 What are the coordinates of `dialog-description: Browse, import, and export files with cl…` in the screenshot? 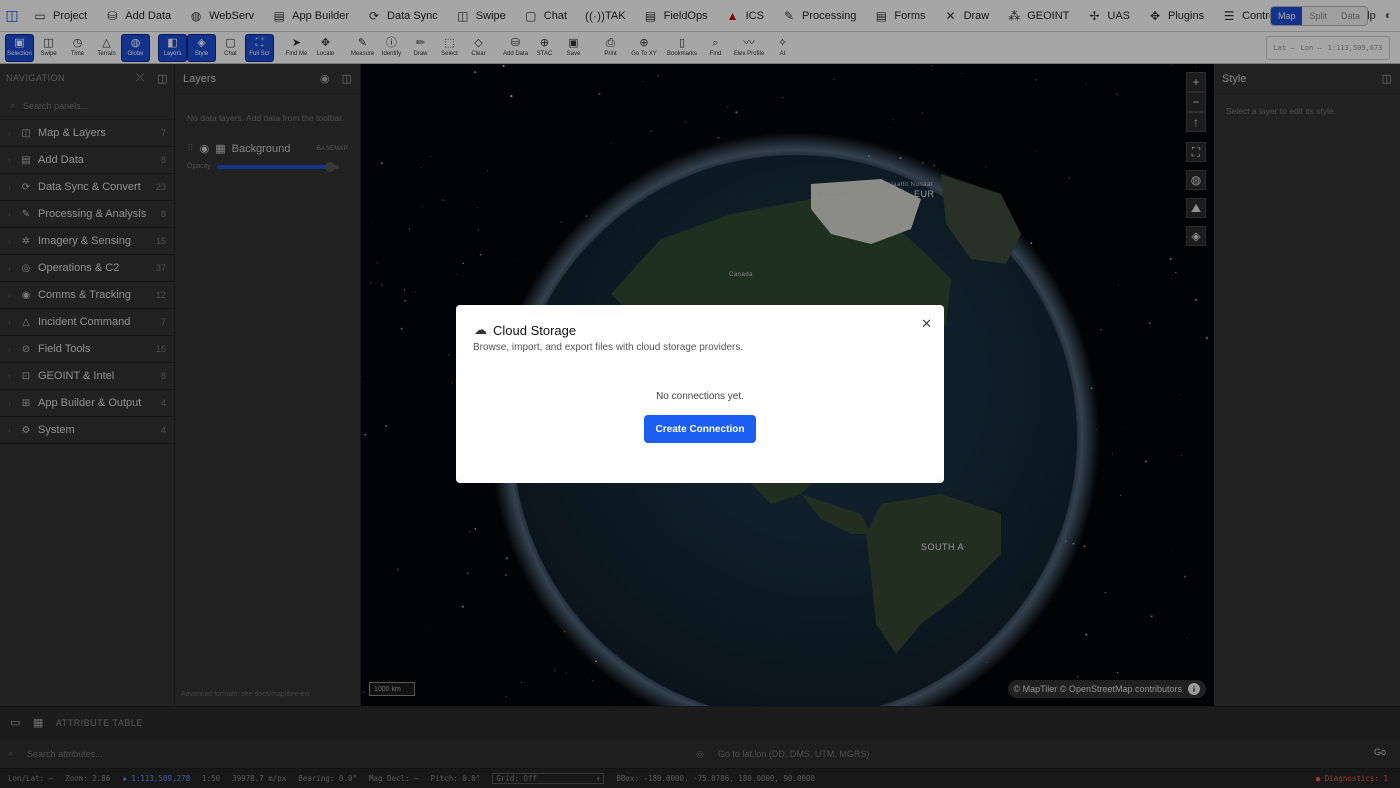 It's located at (608, 347).